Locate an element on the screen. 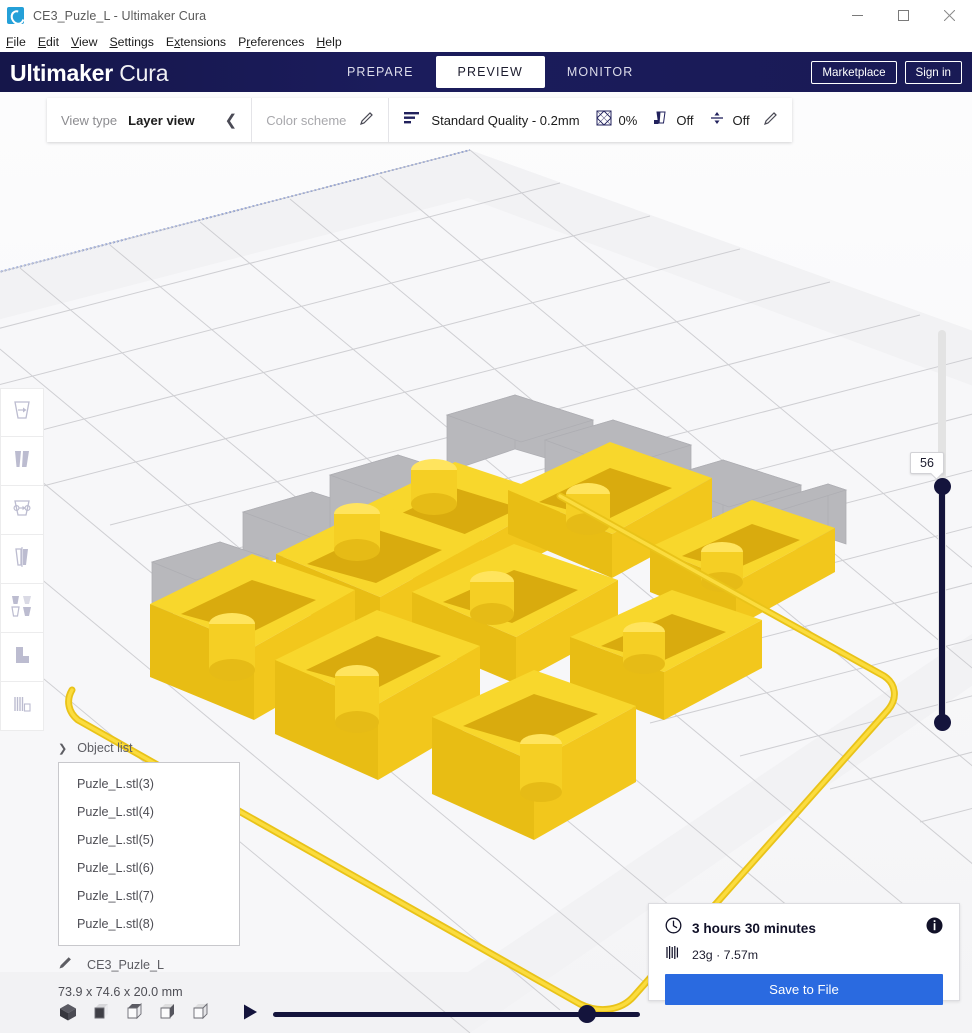 The width and height of the screenshot is (972, 1033). window-title: CE3_Puzle_L - Ultimaker Cura is located at coordinates (120, 15).